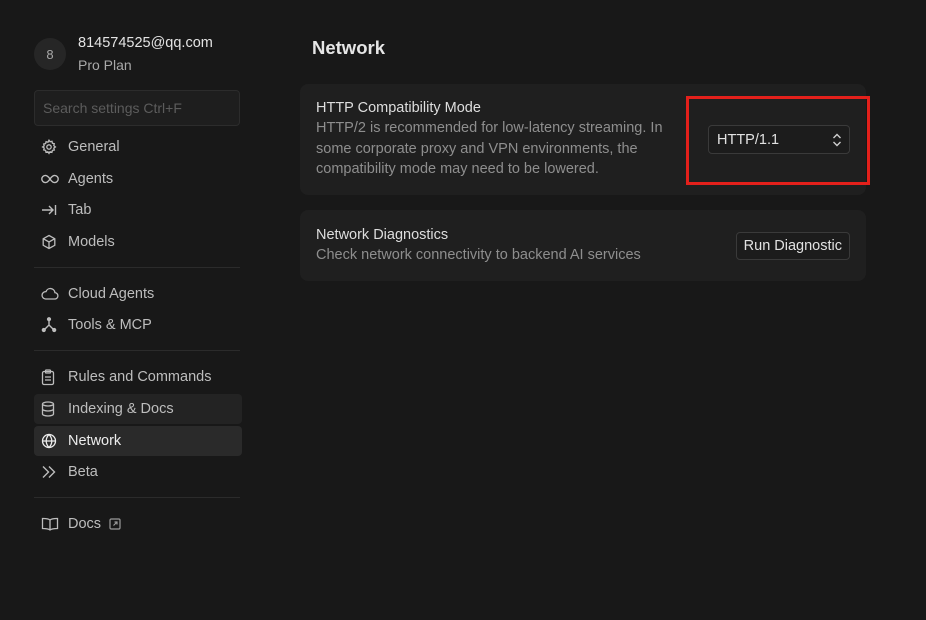 The image size is (926, 620). What do you see at coordinates (398, 108) in the screenshot?
I see `http-compatibility-title: HTTP Compatibility Mode` at bounding box center [398, 108].